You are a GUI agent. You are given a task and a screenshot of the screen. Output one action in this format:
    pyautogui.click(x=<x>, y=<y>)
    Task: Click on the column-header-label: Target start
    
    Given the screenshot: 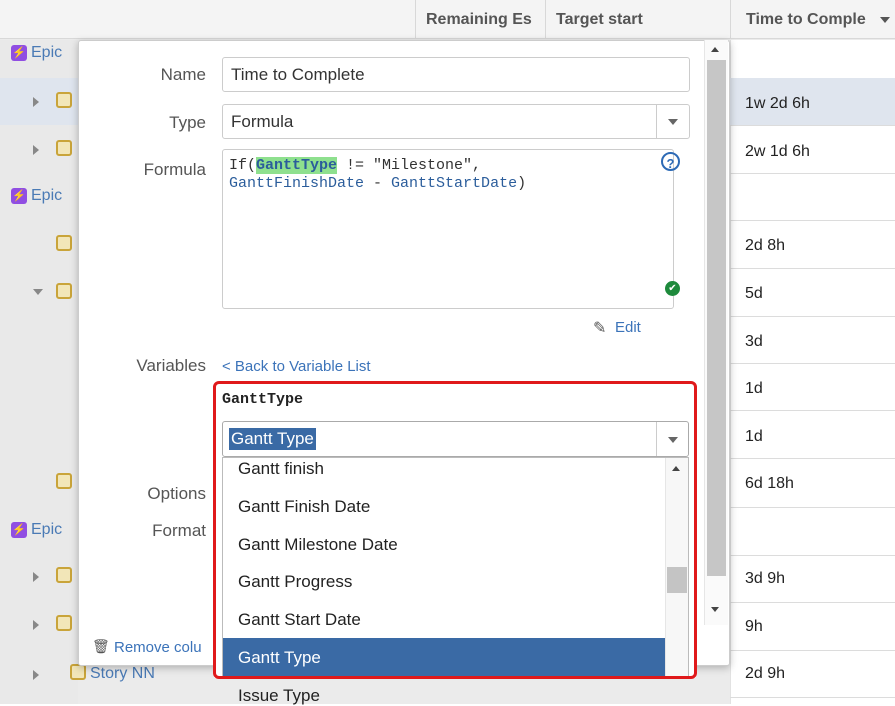 What is the action you would take?
    pyautogui.click(x=599, y=19)
    